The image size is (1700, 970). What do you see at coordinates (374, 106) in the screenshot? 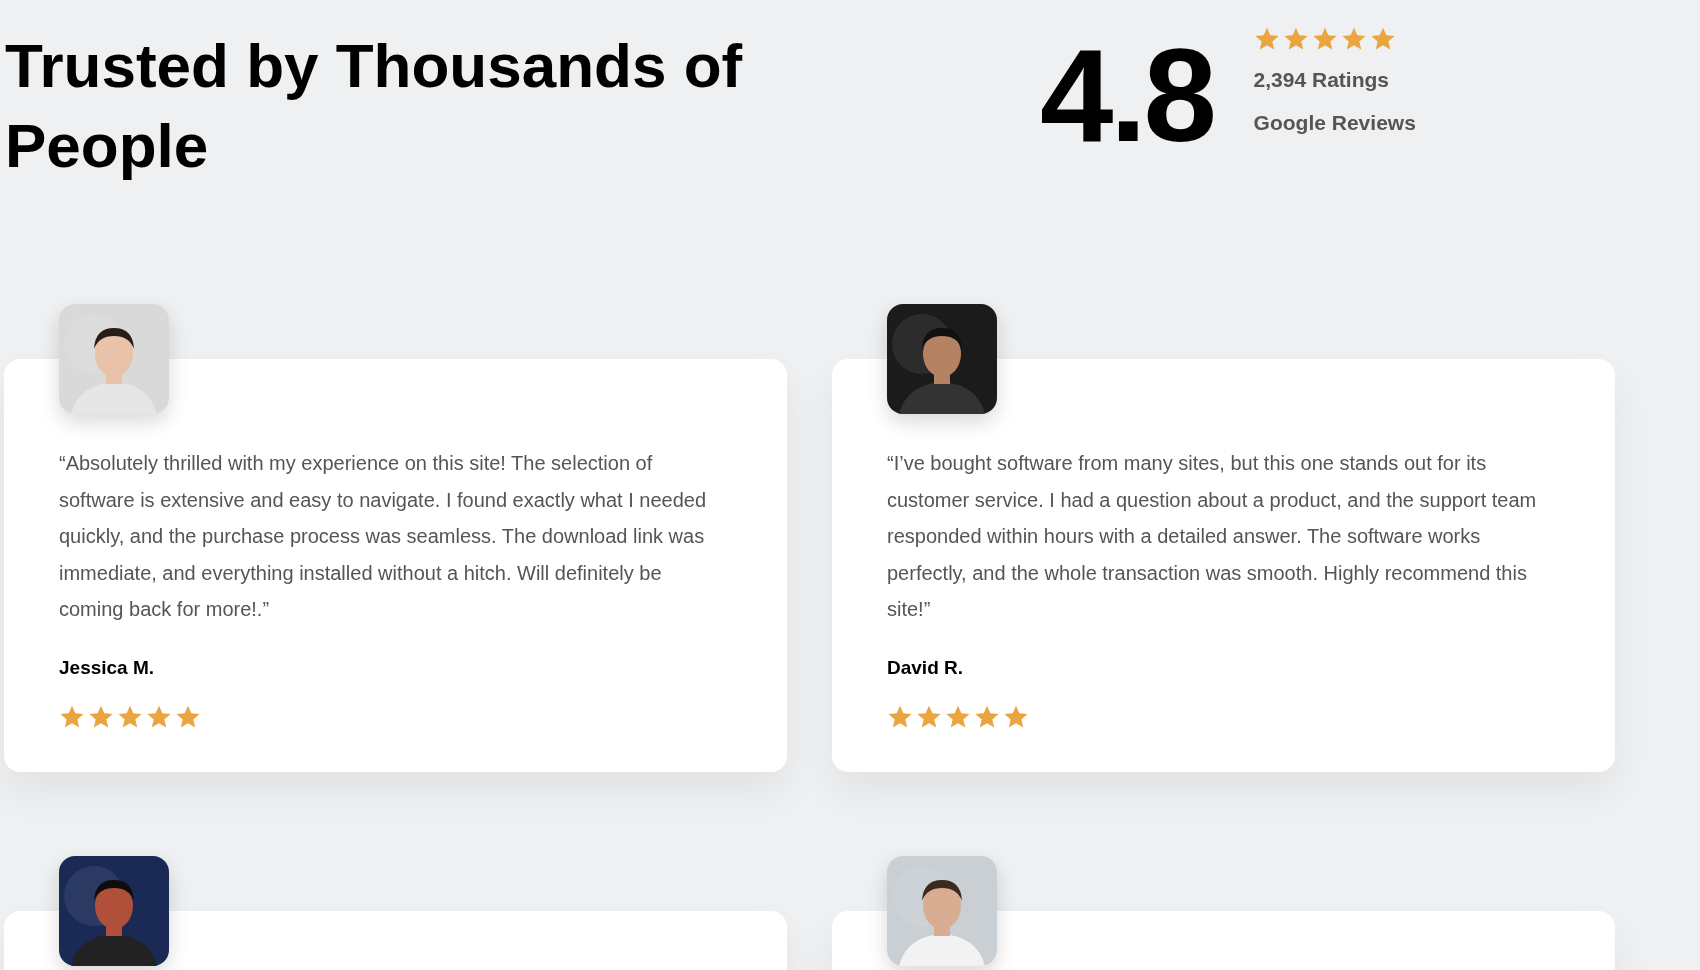
I see `page-heading: Trusted by Thousands of People` at bounding box center [374, 106].